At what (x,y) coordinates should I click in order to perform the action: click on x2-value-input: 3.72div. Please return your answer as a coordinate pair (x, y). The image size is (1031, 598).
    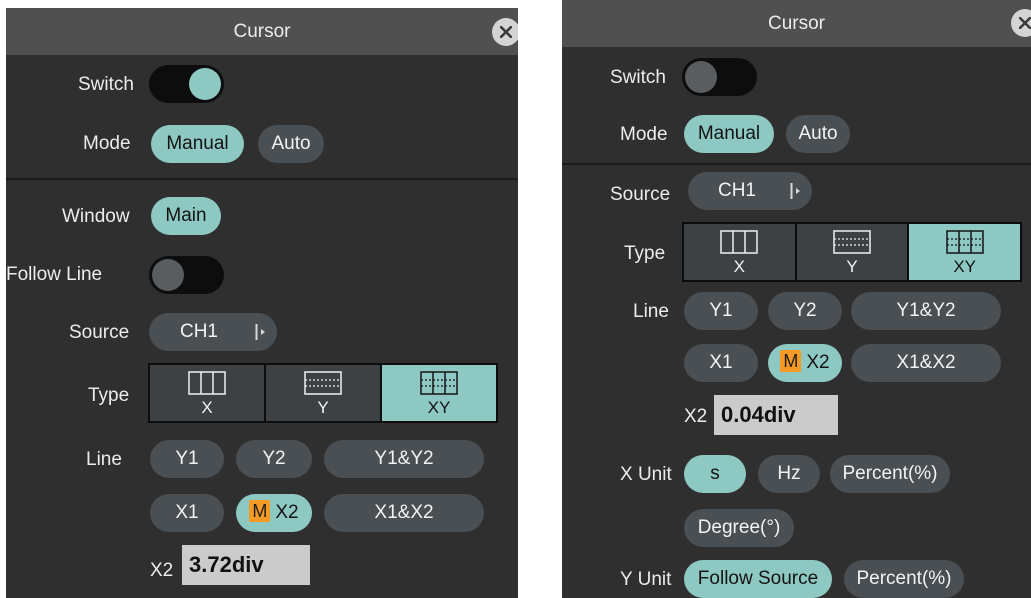
    Looking at the image, I should click on (246, 565).